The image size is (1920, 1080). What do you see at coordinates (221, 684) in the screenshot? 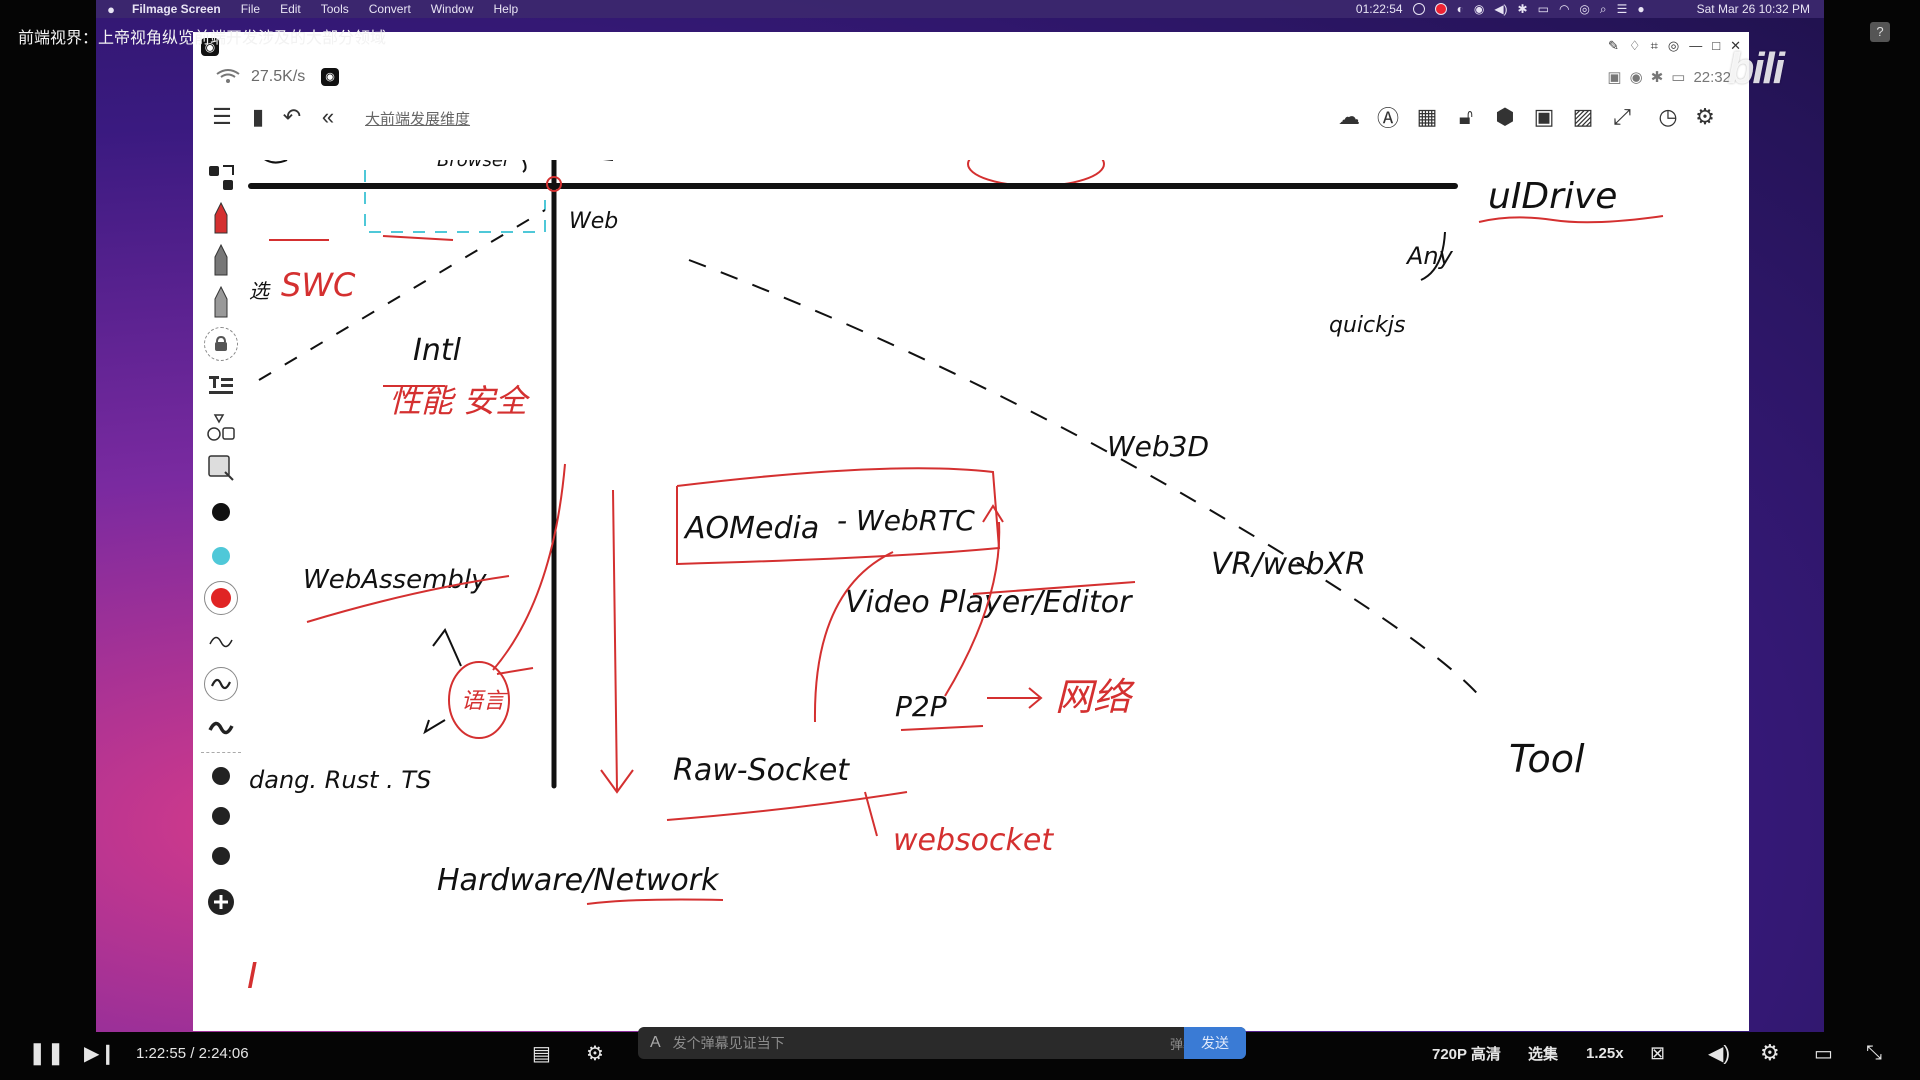
I see `stroke-medium-icon` at bounding box center [221, 684].